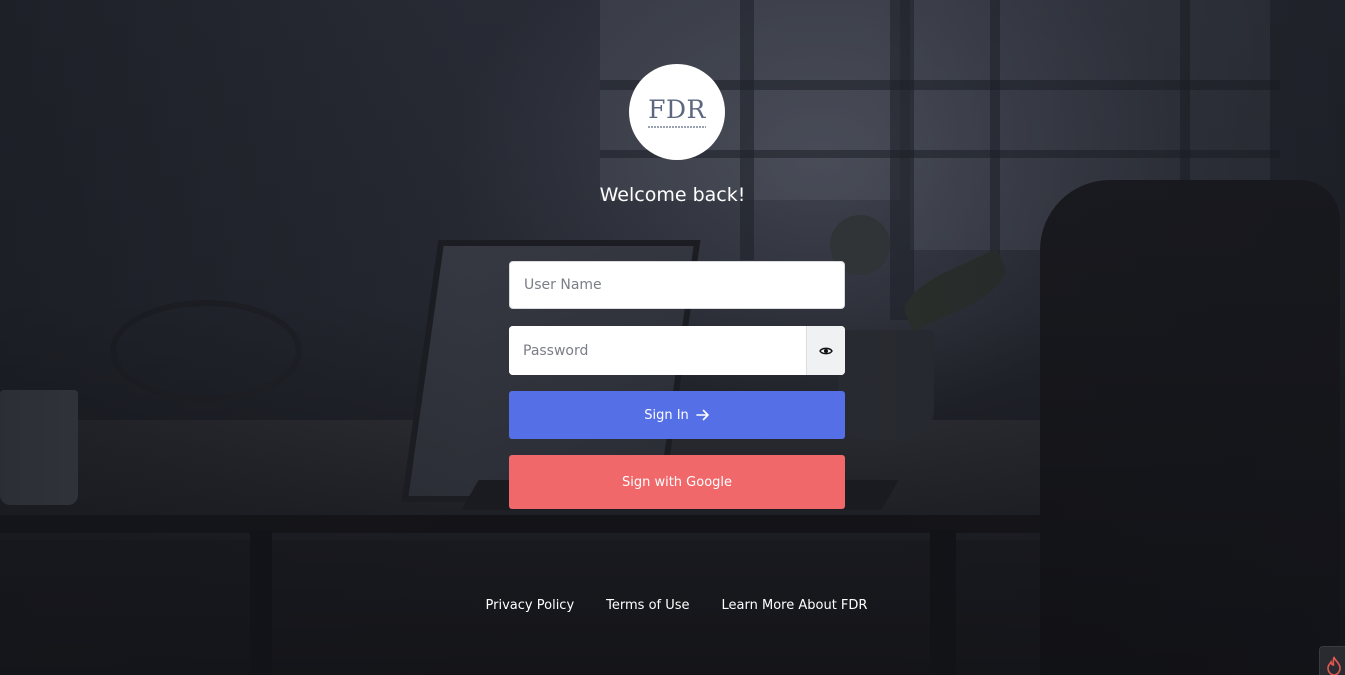 The height and width of the screenshot is (675, 1345). What do you see at coordinates (666, 415) in the screenshot?
I see `sign-in-label: Sign In` at bounding box center [666, 415].